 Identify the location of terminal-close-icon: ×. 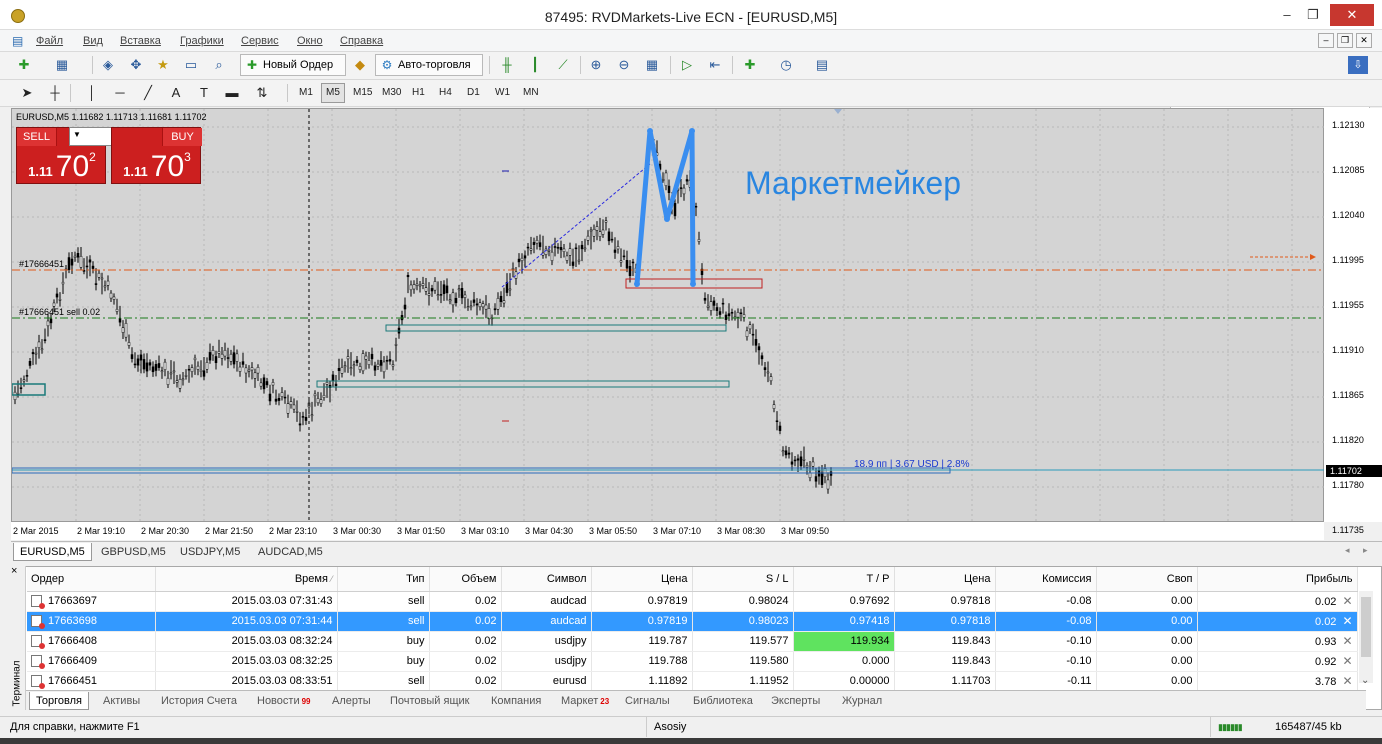
(14, 571).